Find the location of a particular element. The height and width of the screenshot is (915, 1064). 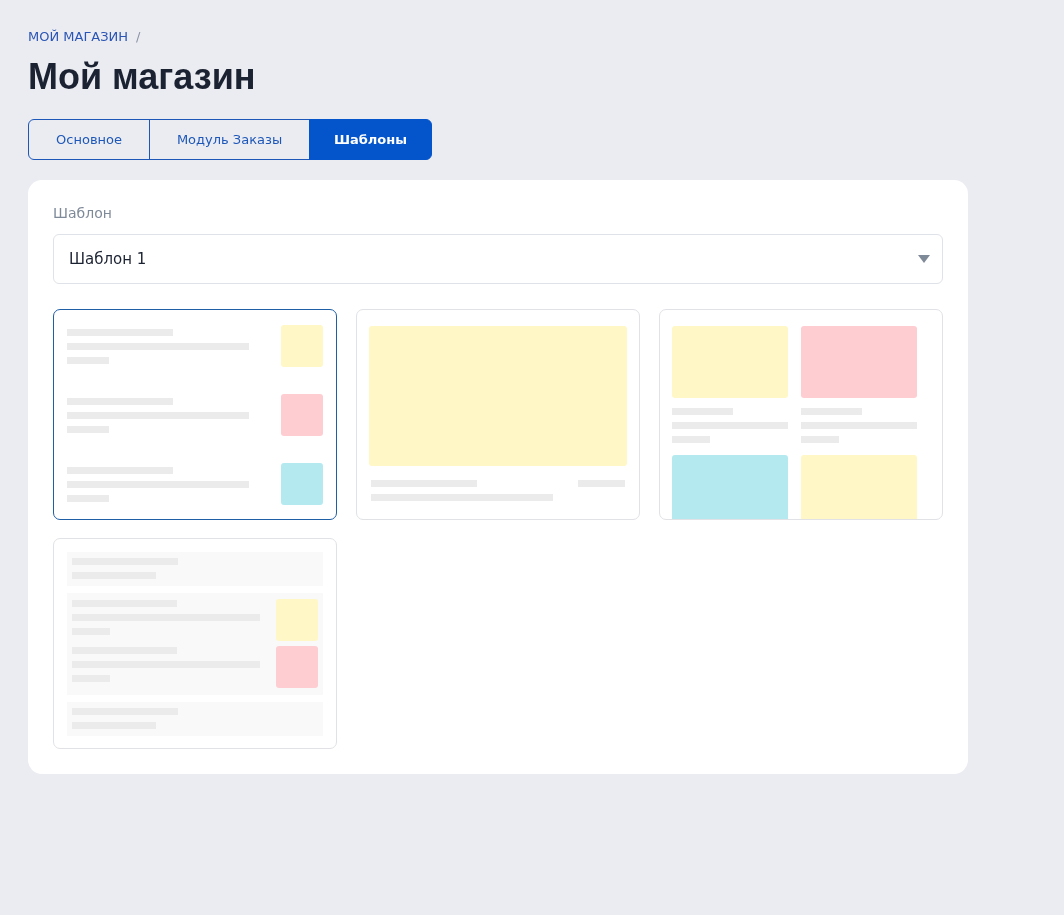

tab: Шаблоны is located at coordinates (370, 139).